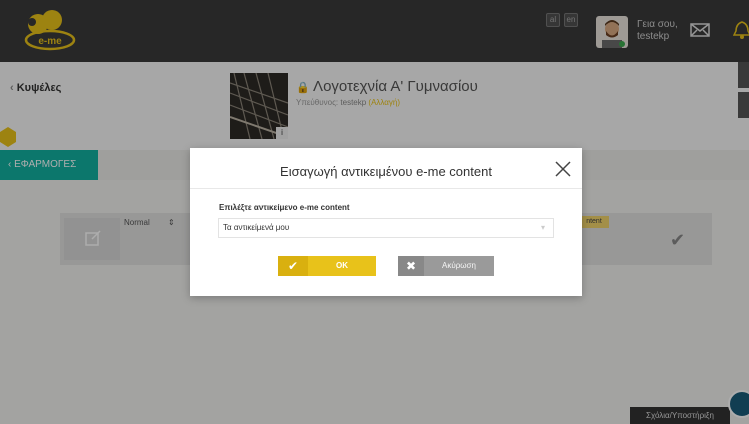  What do you see at coordinates (411, 266) in the screenshot?
I see `close-icon: ✖` at bounding box center [411, 266].